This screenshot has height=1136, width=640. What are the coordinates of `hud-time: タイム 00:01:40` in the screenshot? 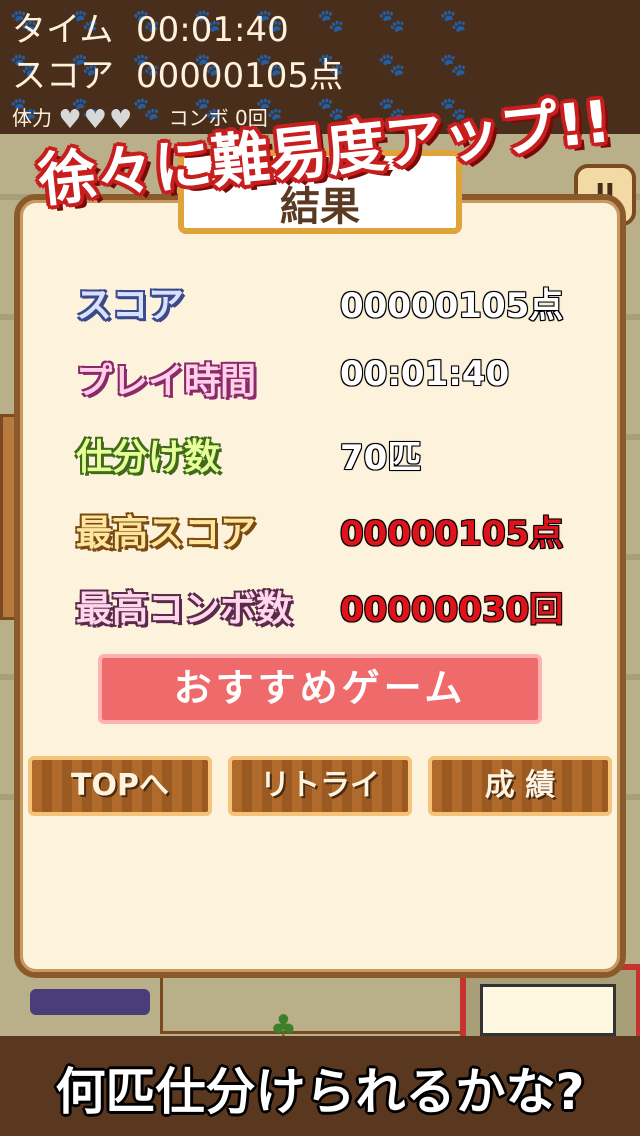 It's located at (150, 26).